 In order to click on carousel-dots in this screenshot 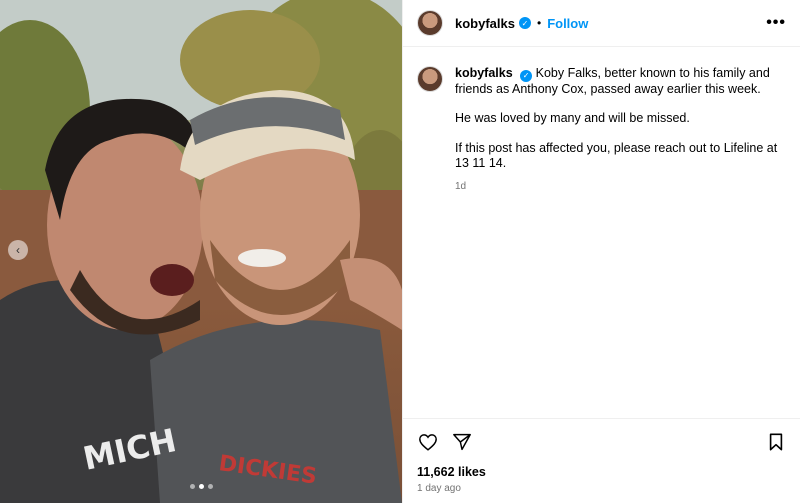, I will do `click(201, 486)`.